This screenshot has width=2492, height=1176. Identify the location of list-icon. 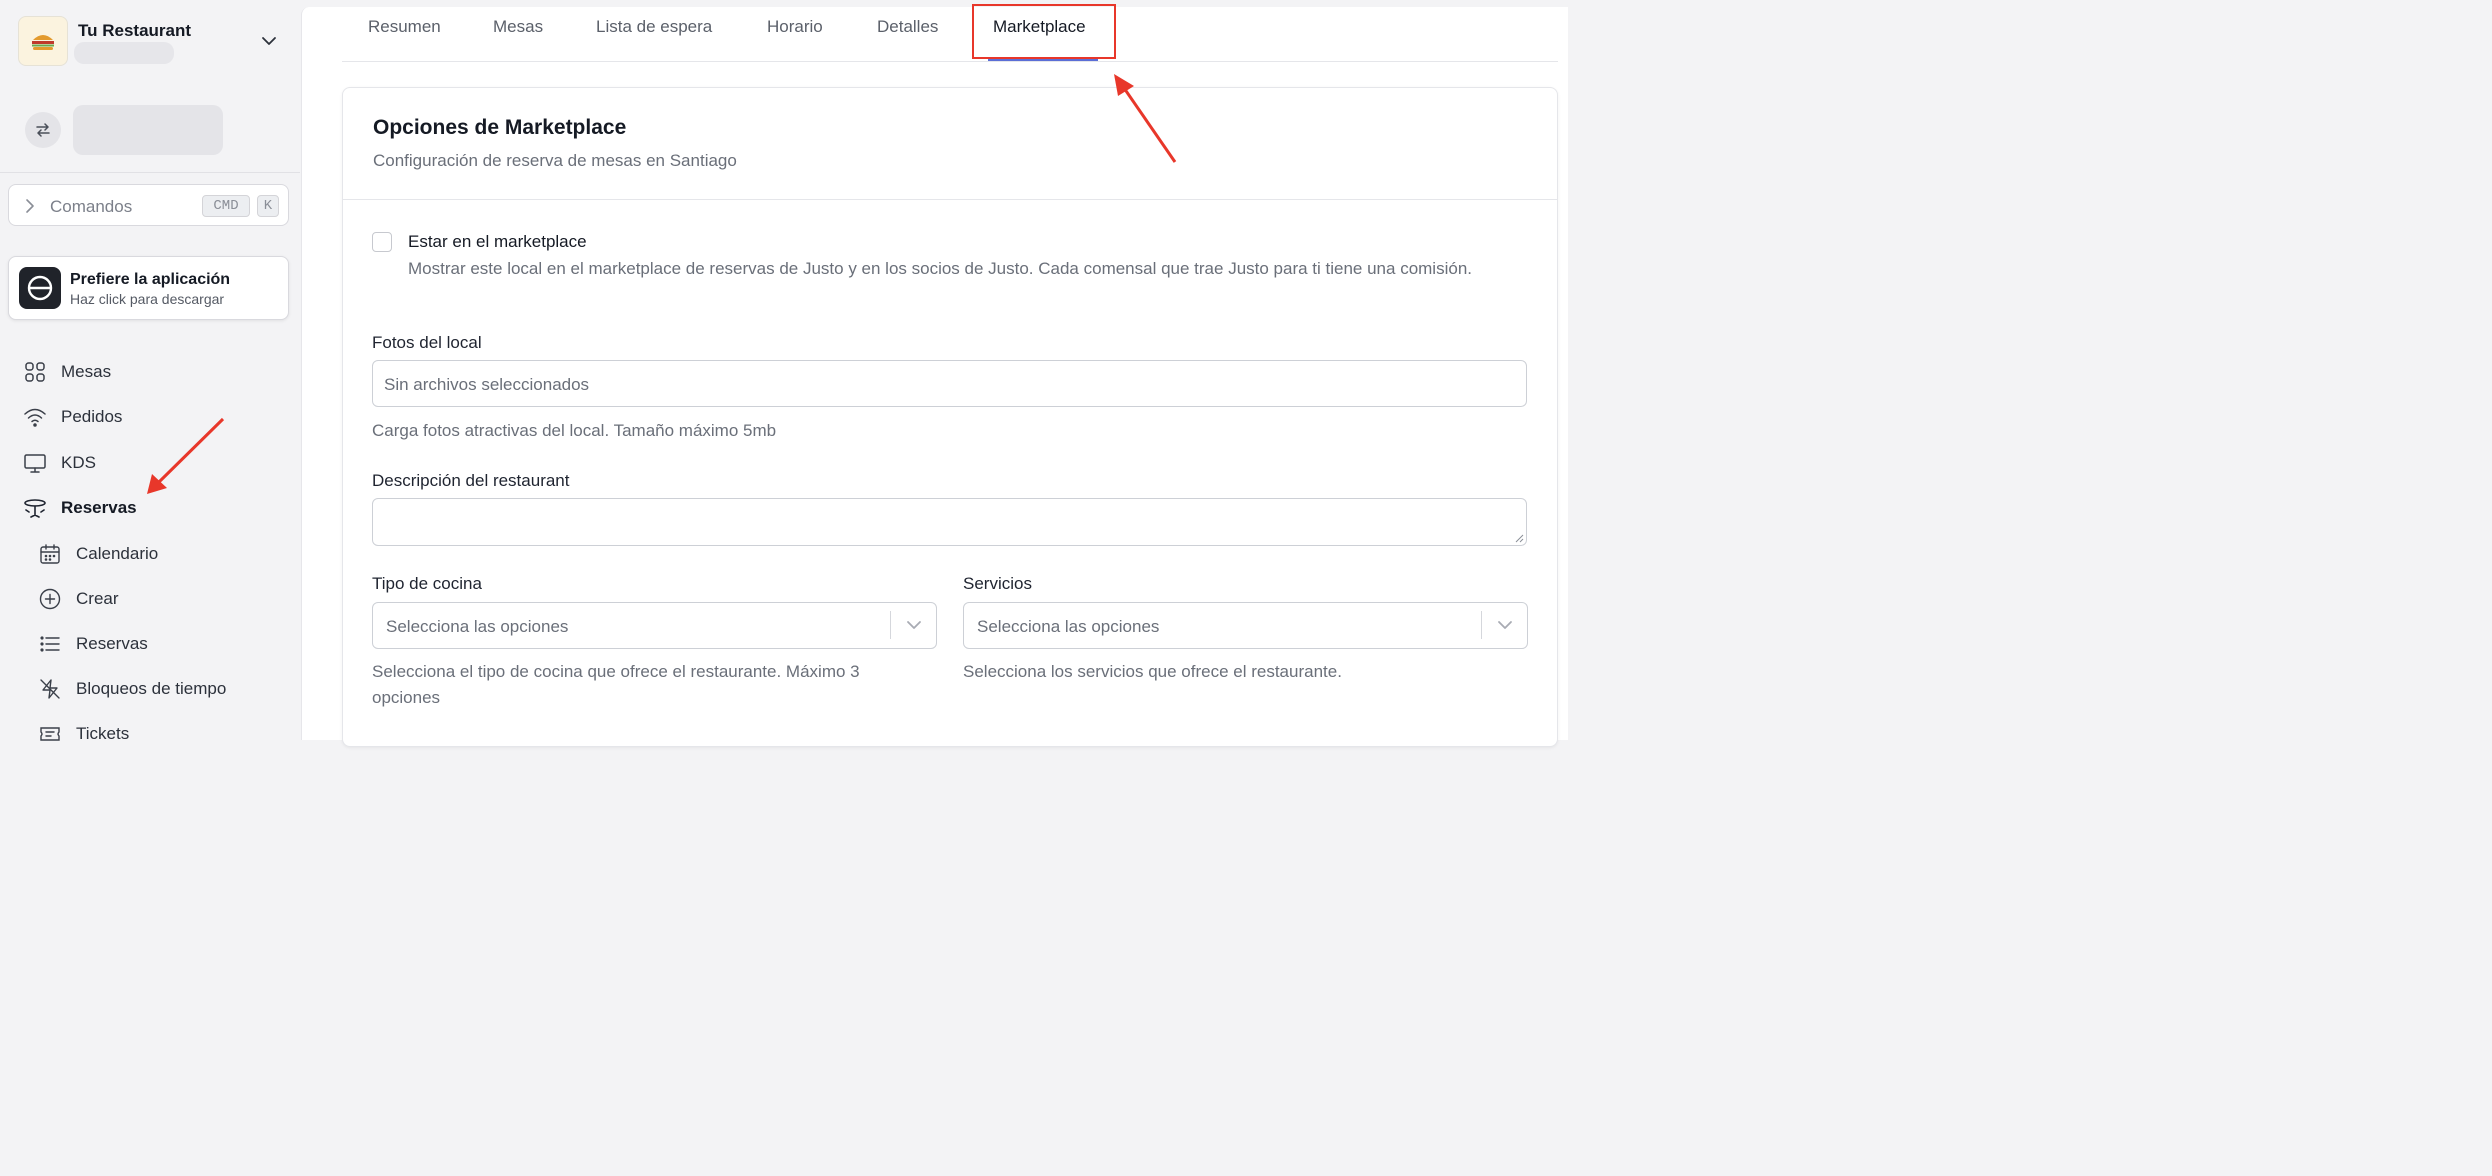
(50, 644).